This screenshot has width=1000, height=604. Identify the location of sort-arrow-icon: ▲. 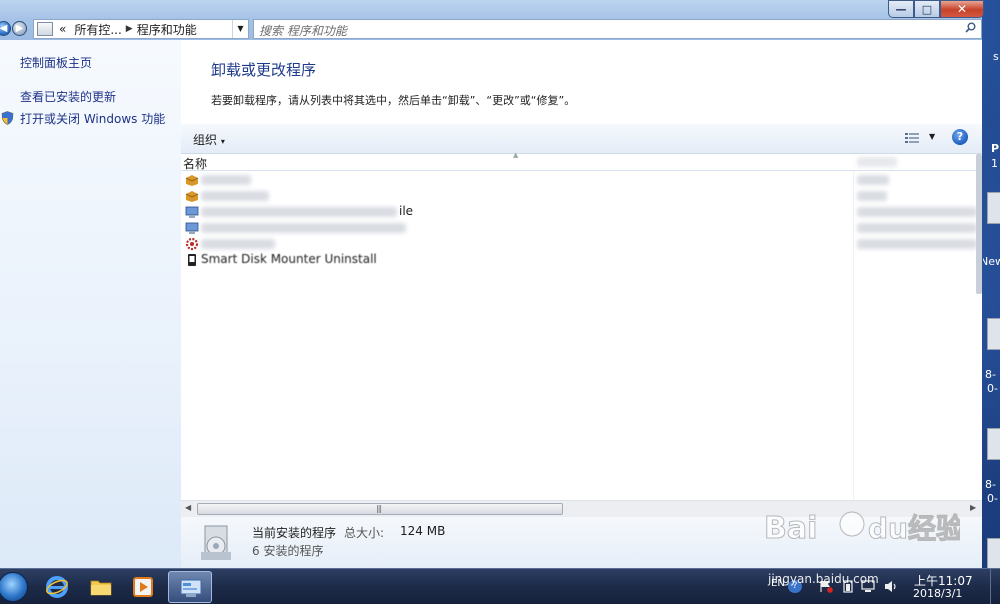
(516, 155).